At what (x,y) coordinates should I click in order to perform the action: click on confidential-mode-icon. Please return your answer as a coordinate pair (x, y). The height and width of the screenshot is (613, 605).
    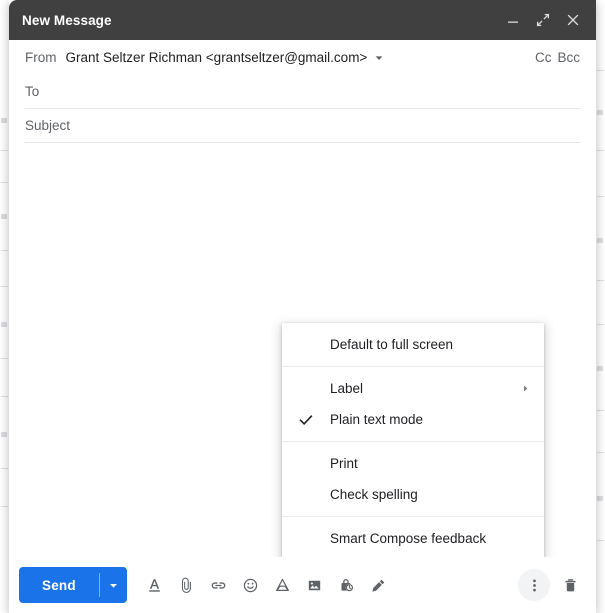
    Looking at the image, I should click on (347, 584).